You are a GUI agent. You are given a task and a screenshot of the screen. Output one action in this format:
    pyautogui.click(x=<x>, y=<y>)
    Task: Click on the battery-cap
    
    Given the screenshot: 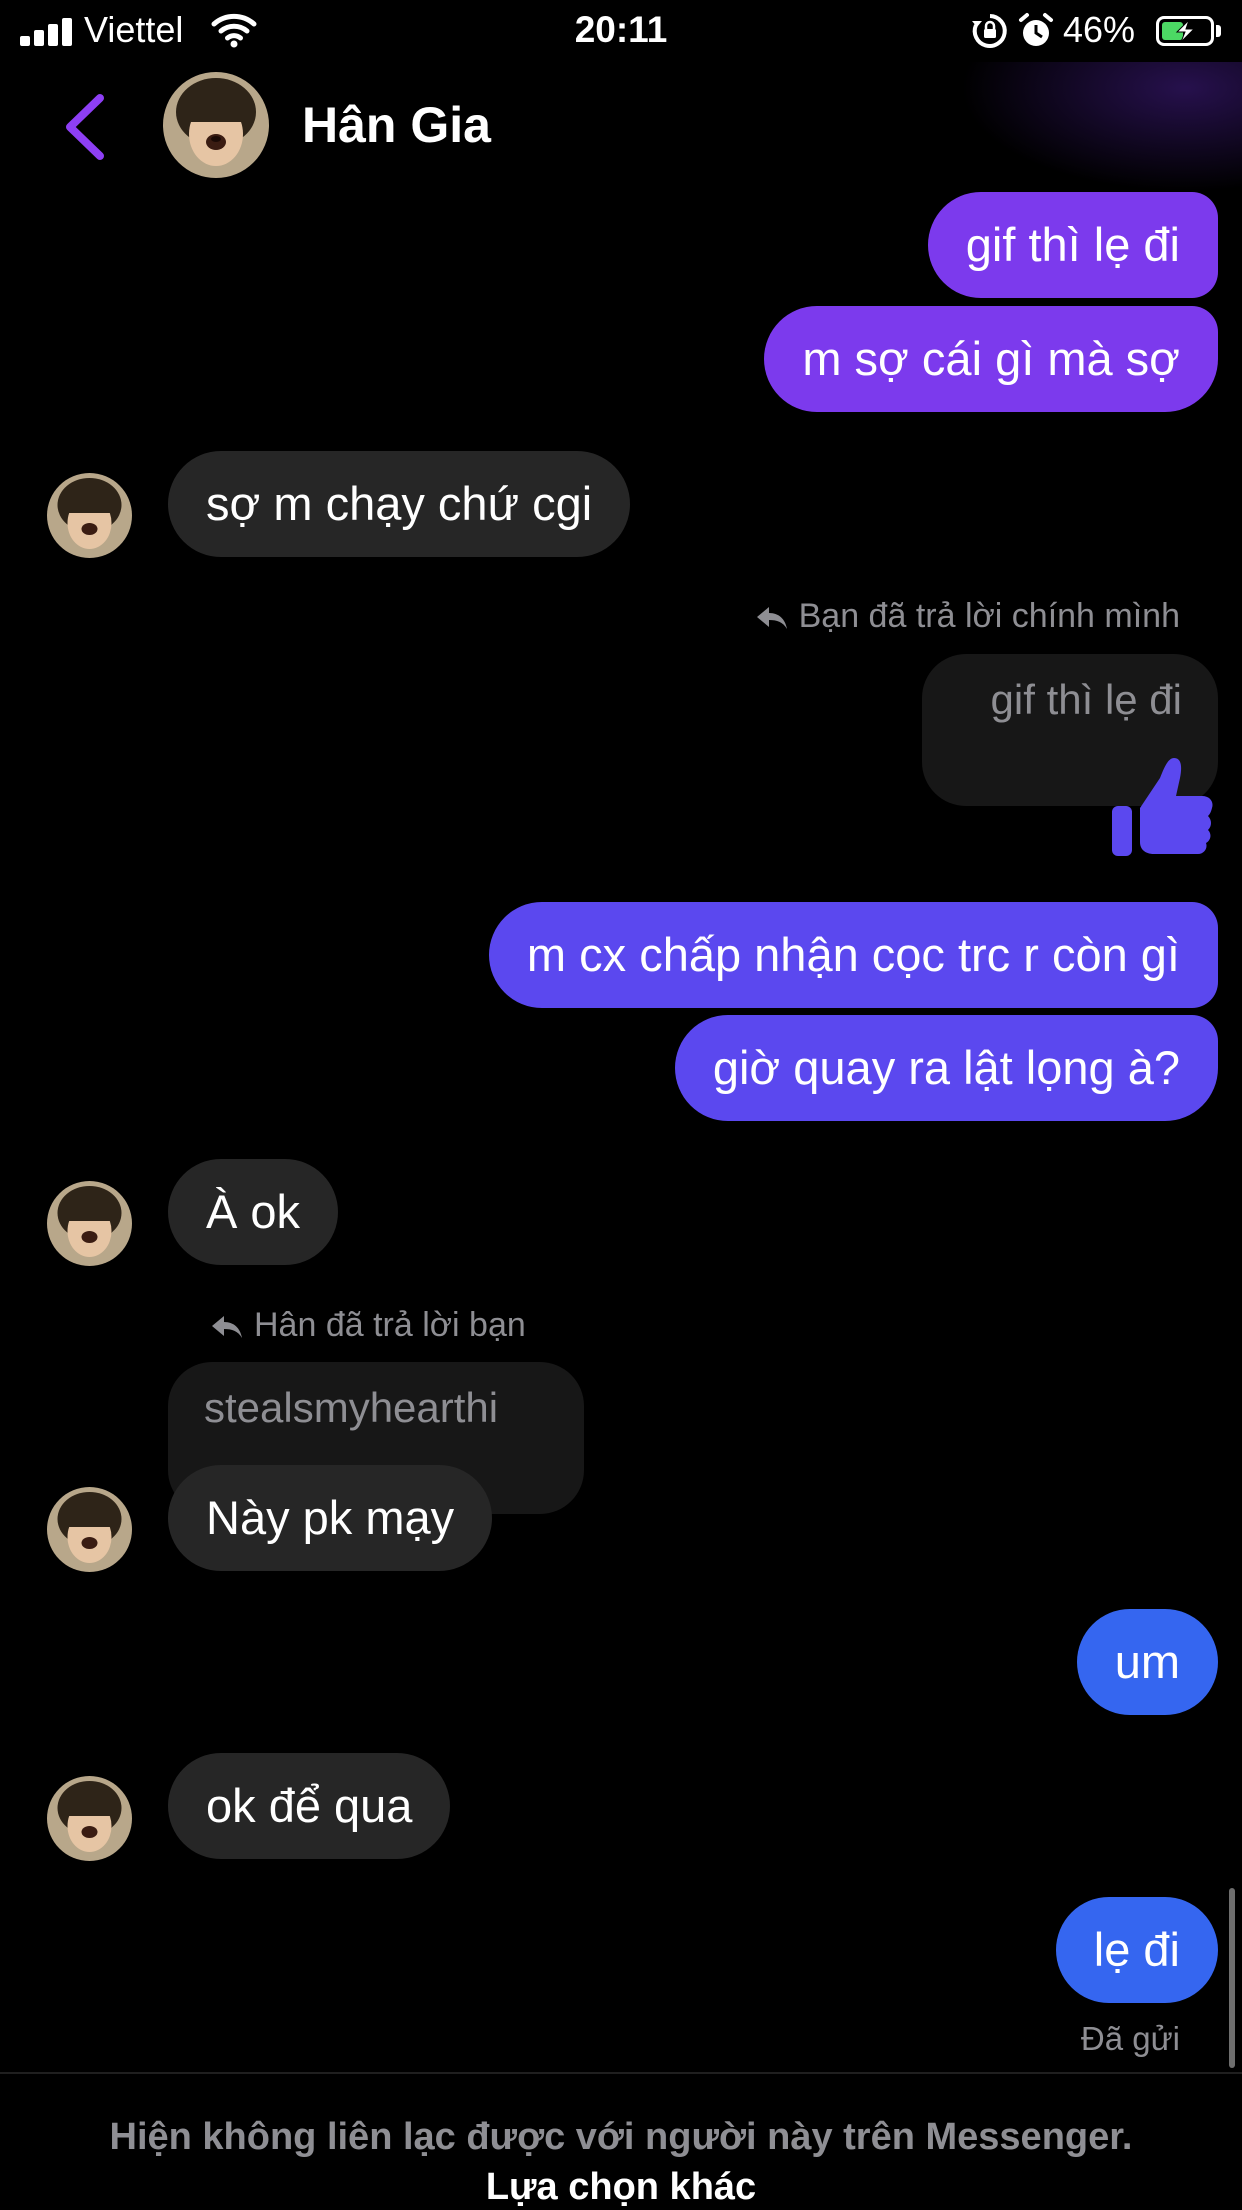 What is the action you would take?
    pyautogui.click(x=1218, y=31)
    